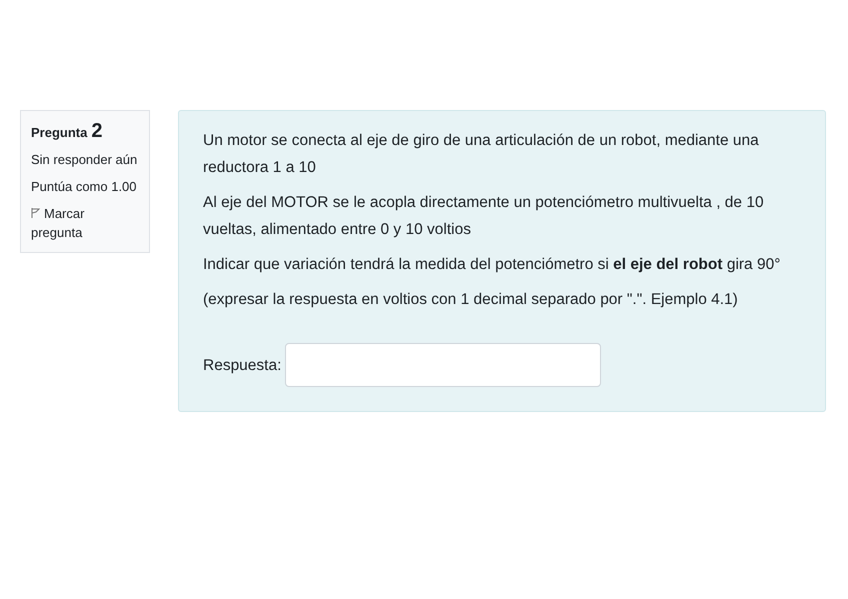 This screenshot has height=599, width=848. What do you see at coordinates (59, 133) in the screenshot?
I see `question-label: Pregunta` at bounding box center [59, 133].